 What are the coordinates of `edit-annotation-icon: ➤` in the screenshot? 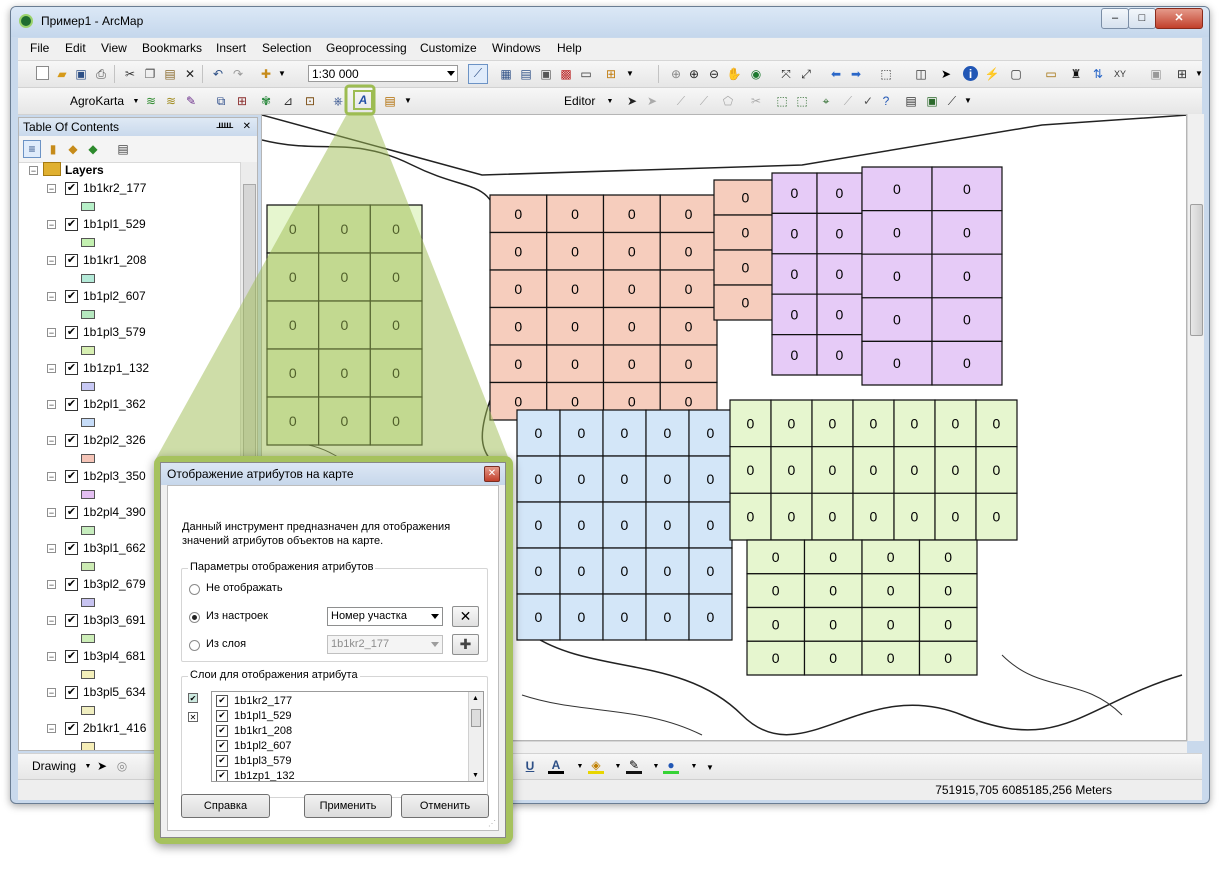 It's located at (652, 101).